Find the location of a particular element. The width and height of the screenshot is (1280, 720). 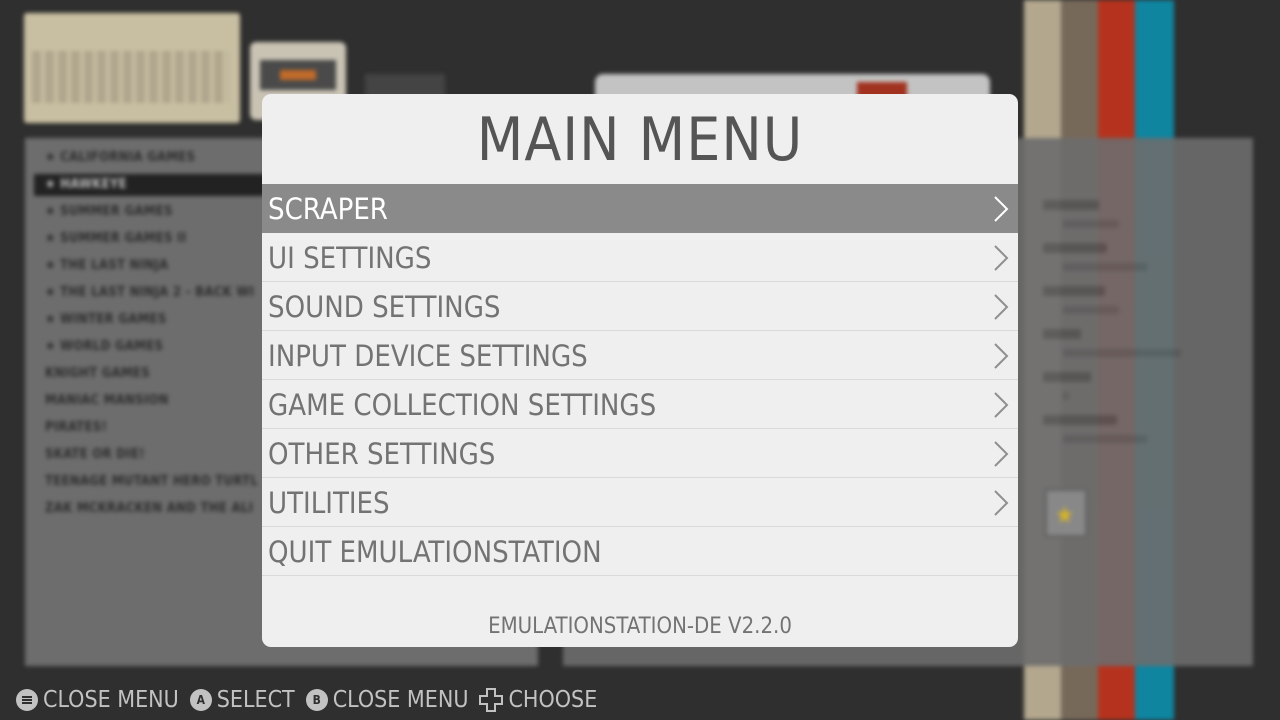

menu-item-label: INPUT DEVICE SETTINGS is located at coordinates (428, 356).